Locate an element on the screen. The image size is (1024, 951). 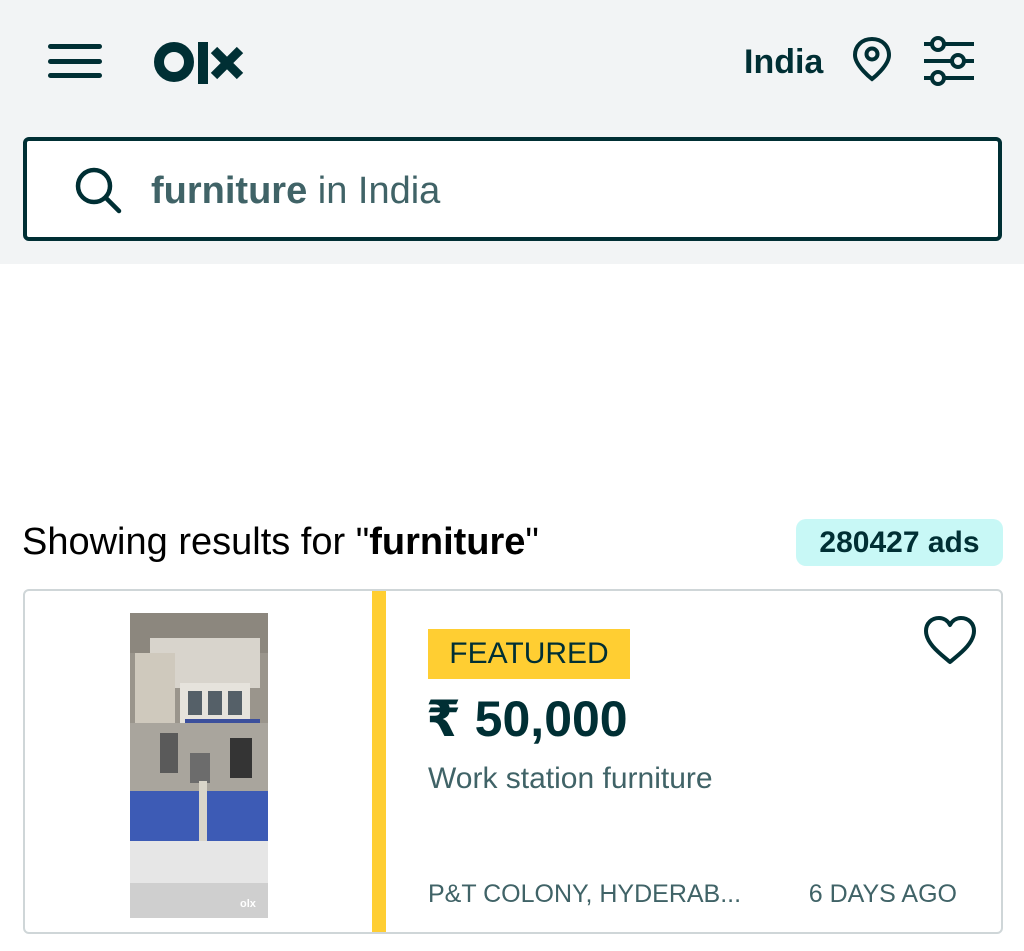
listing-price: ₹ 50,000 is located at coordinates (527, 719).